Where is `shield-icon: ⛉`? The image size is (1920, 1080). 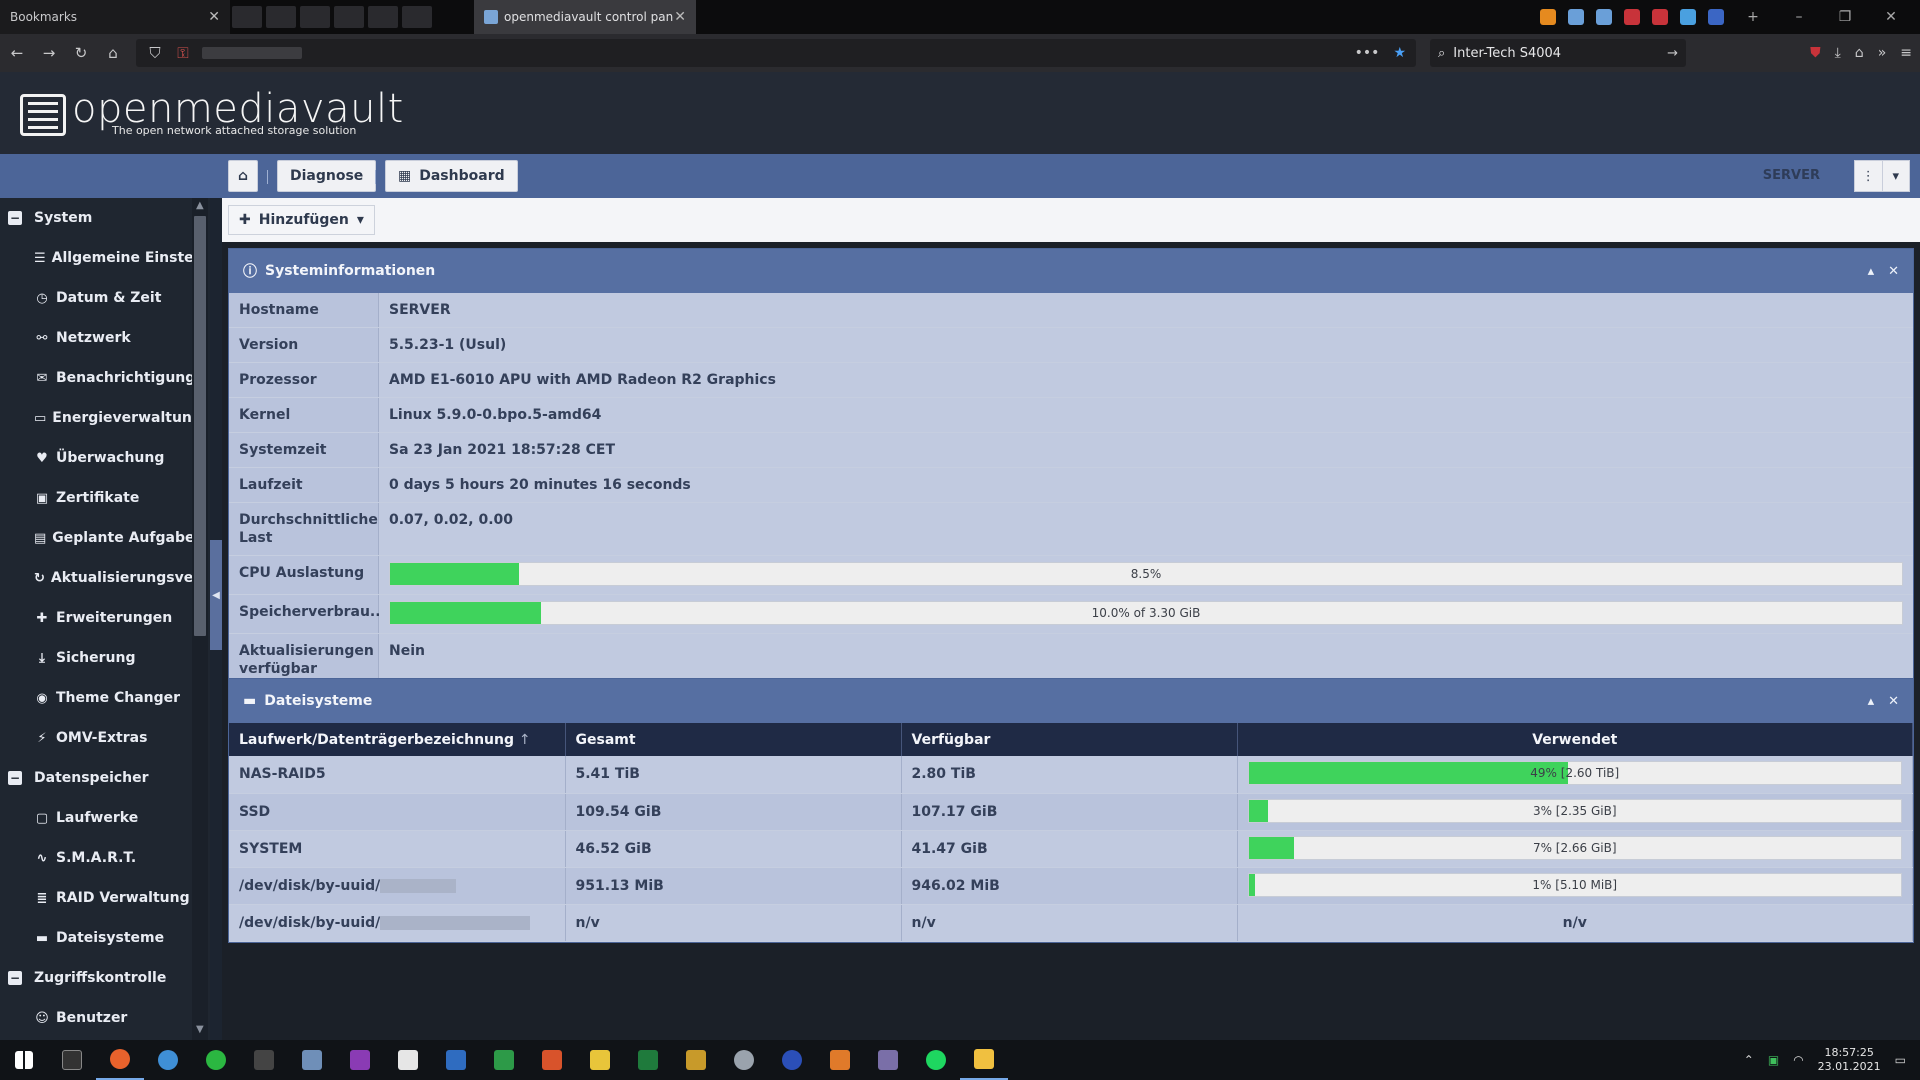 shield-icon: ⛉ is located at coordinates (155, 53).